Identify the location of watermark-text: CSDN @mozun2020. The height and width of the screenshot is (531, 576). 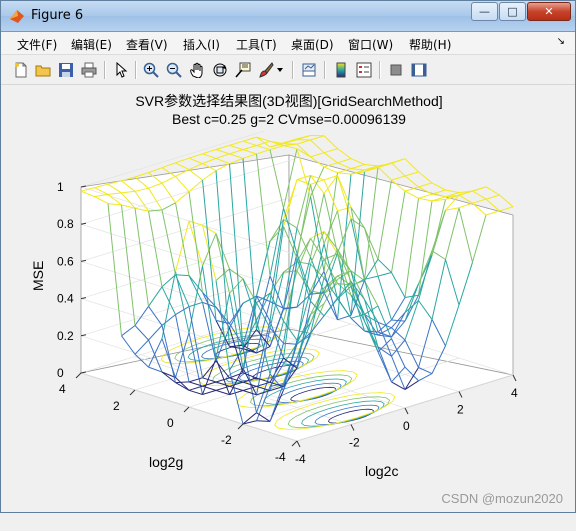
(502, 498).